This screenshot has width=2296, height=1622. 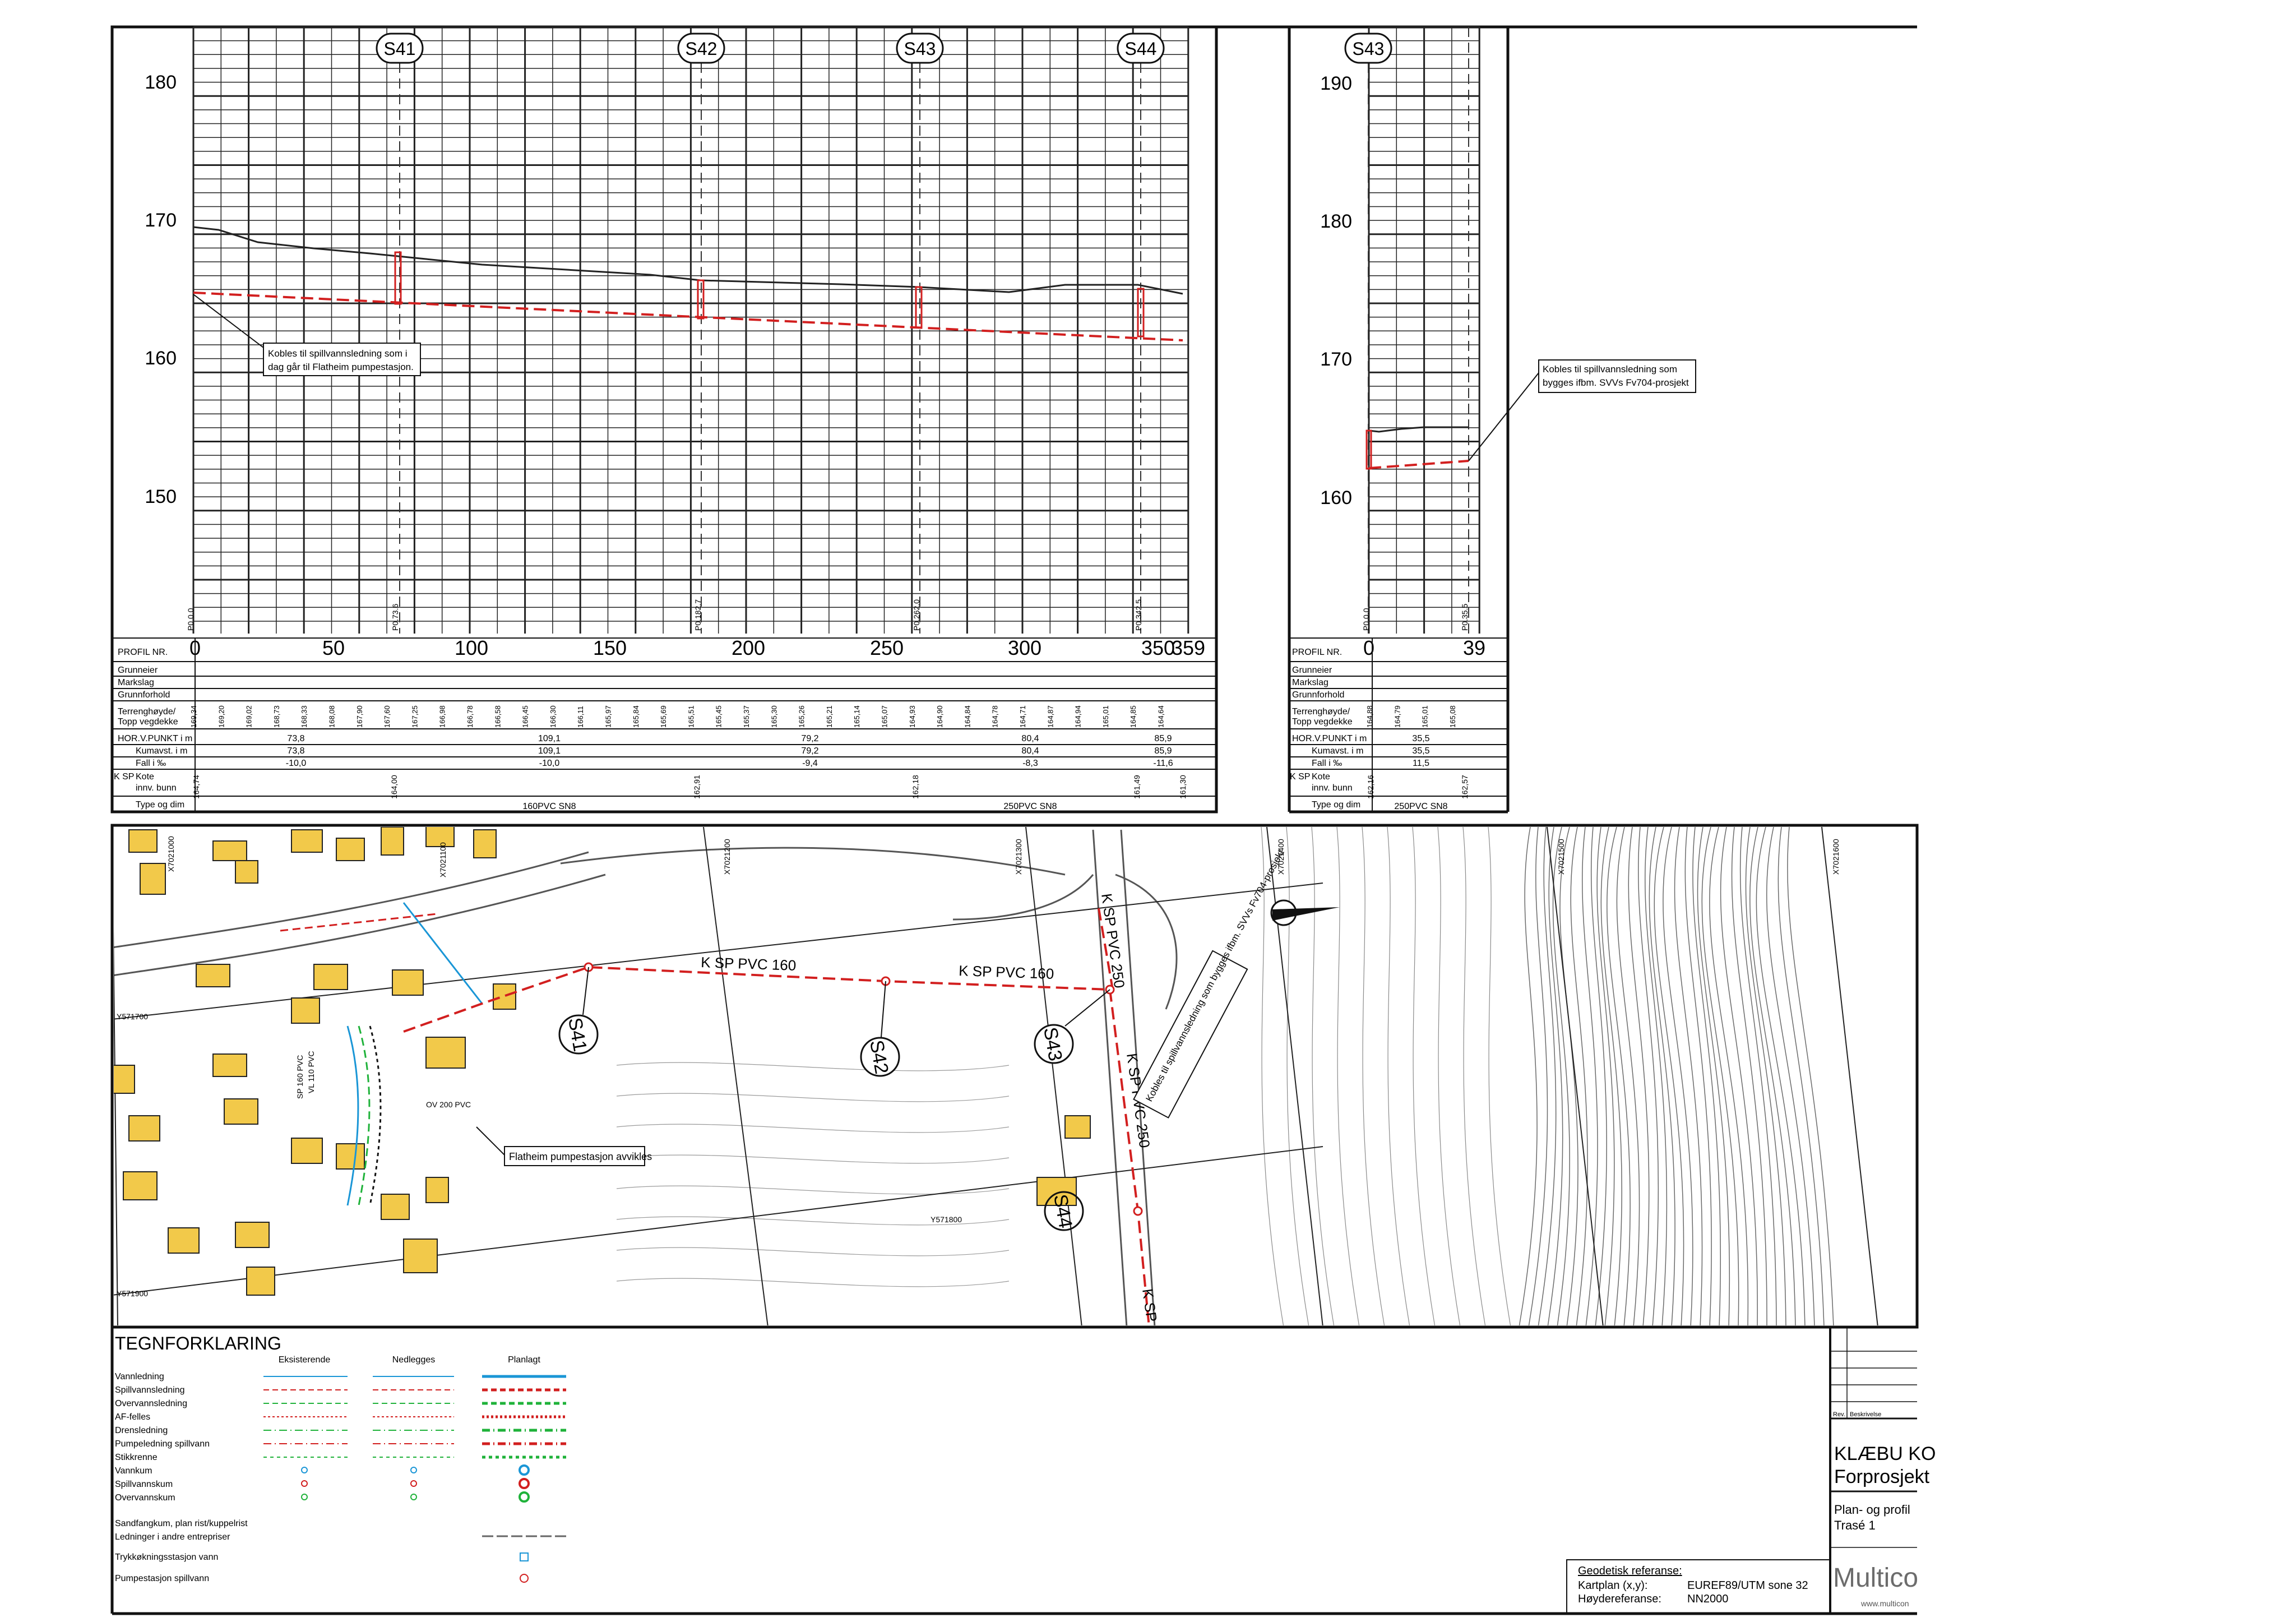 I want to click on terrain-value: 167,25, so click(x=414, y=716).